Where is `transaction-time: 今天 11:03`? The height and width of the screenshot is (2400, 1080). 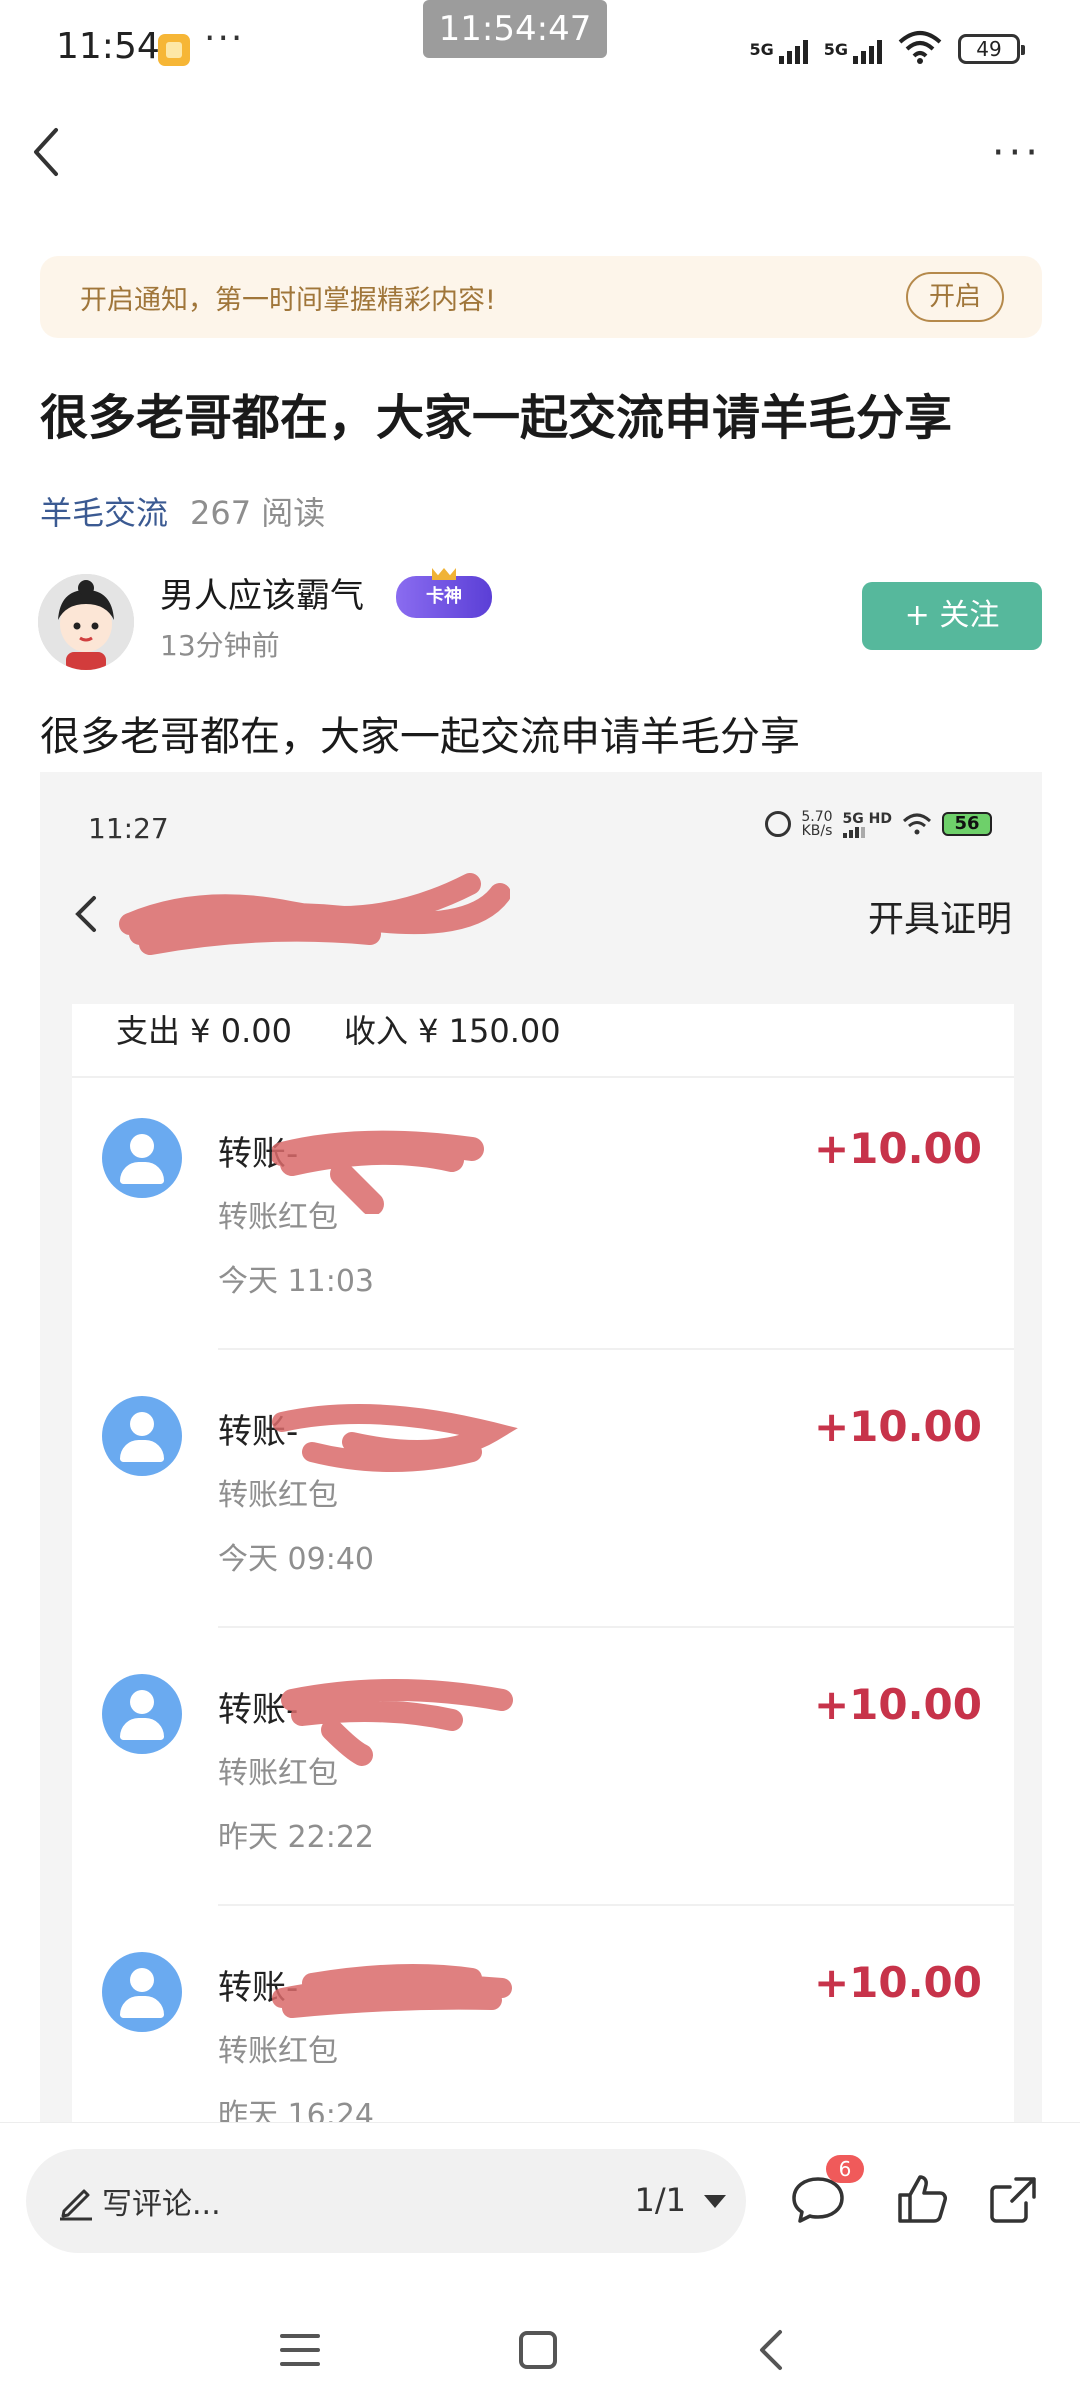 transaction-time: 今天 11:03 is located at coordinates (296, 1281).